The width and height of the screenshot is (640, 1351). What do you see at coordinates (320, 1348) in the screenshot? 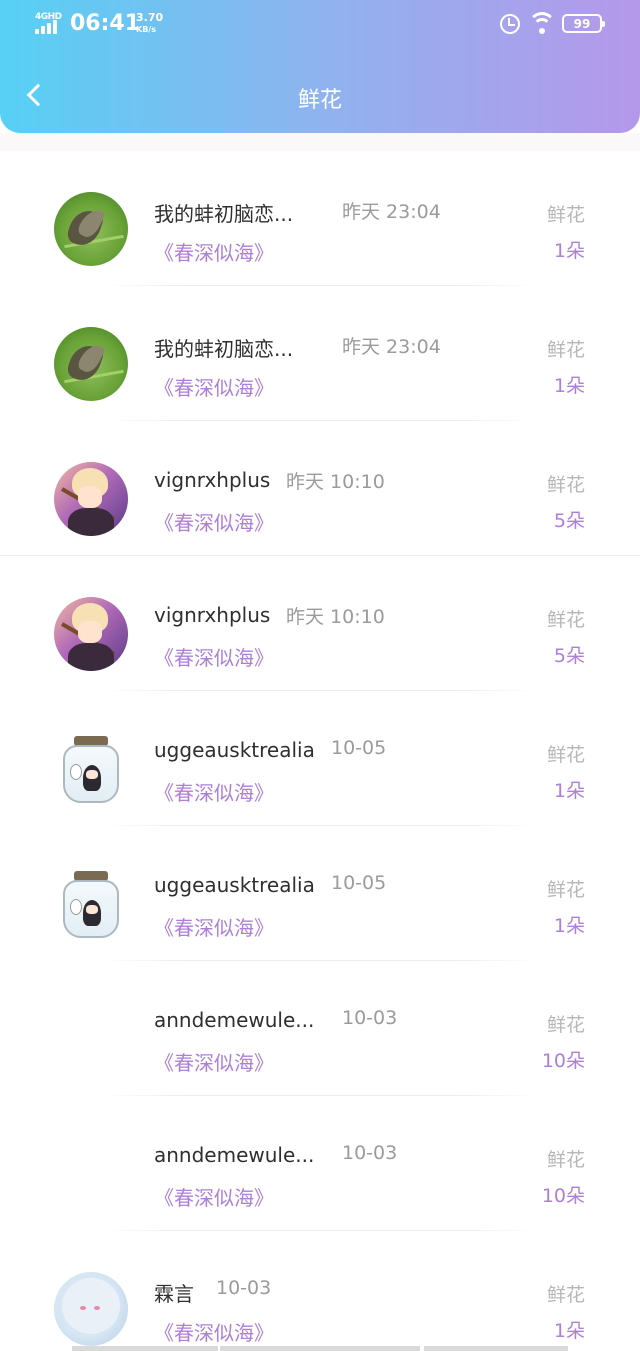
I see `scroll-indicator` at bounding box center [320, 1348].